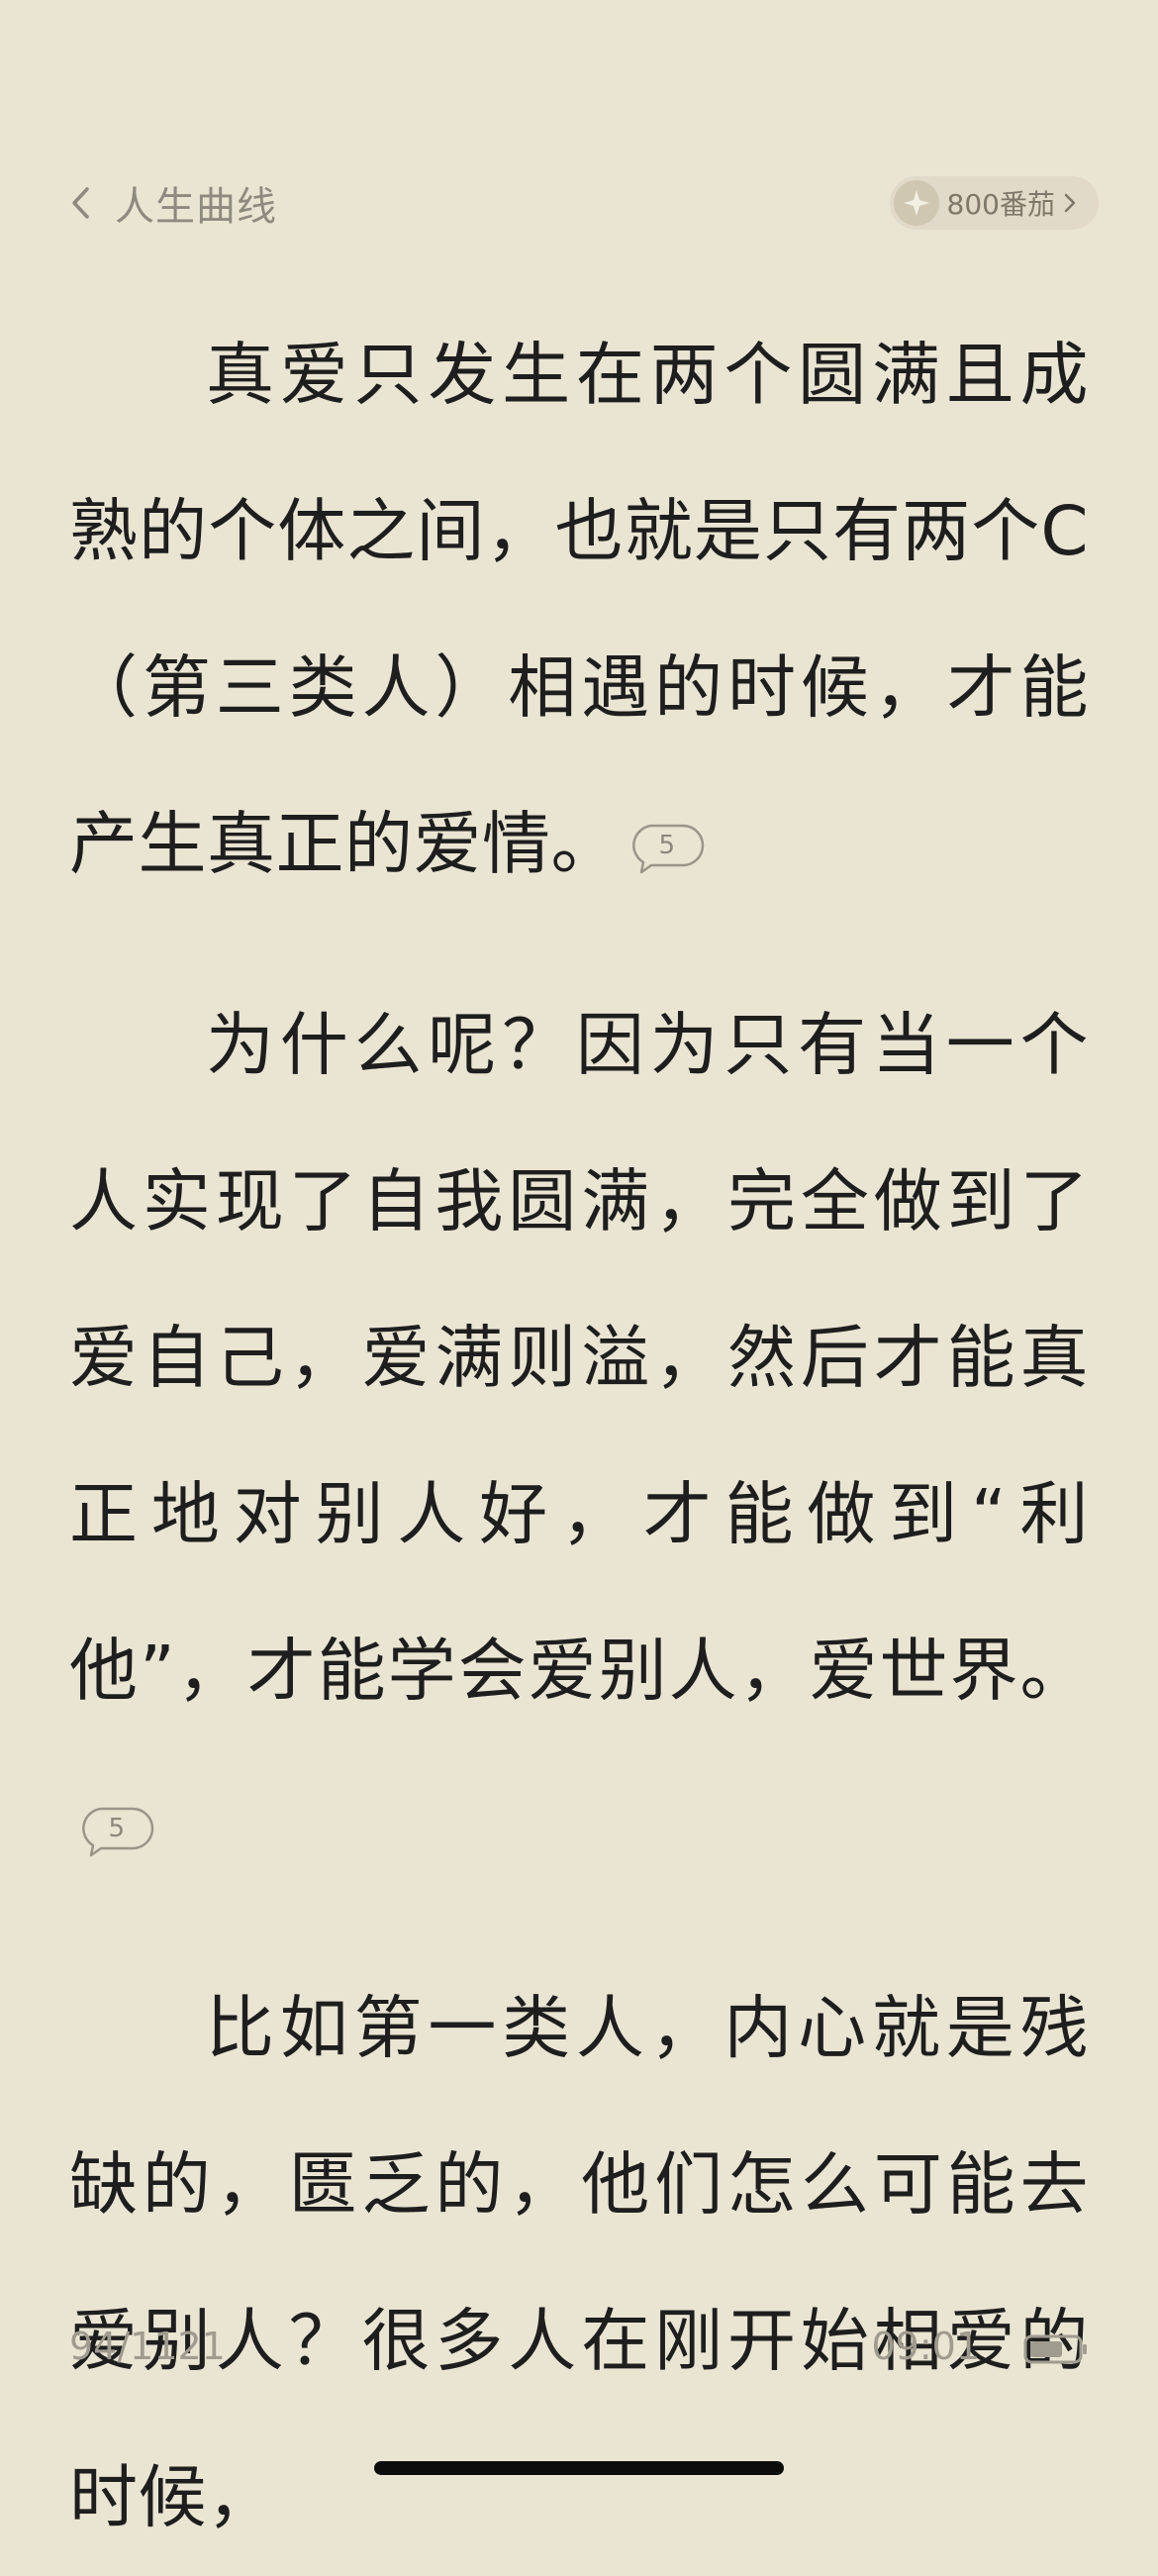  Describe the element at coordinates (926, 2346) in the screenshot. I see `clock: 09:01` at that location.